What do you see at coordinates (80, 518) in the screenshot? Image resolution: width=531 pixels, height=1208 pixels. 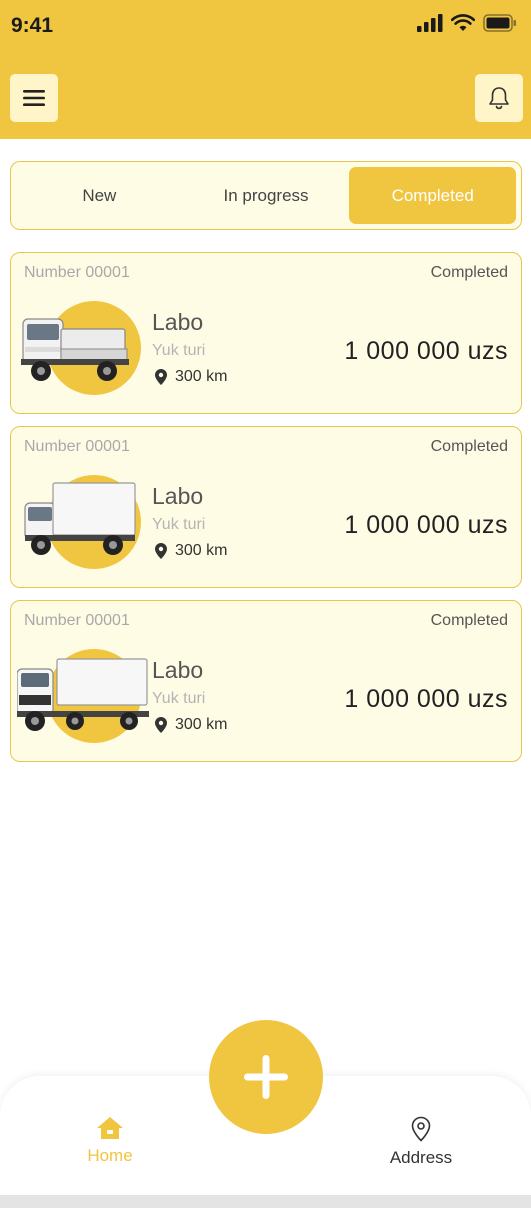 I see `box-truck-icon` at bounding box center [80, 518].